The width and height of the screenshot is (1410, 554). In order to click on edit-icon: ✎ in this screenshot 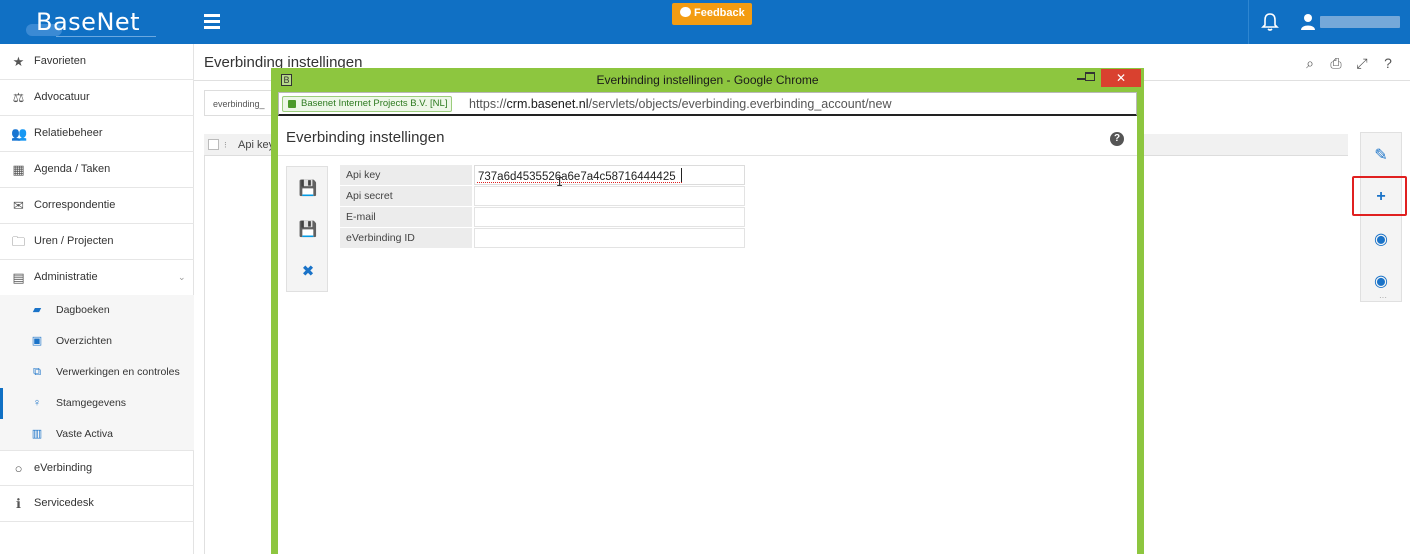, I will do `click(1381, 156)`.